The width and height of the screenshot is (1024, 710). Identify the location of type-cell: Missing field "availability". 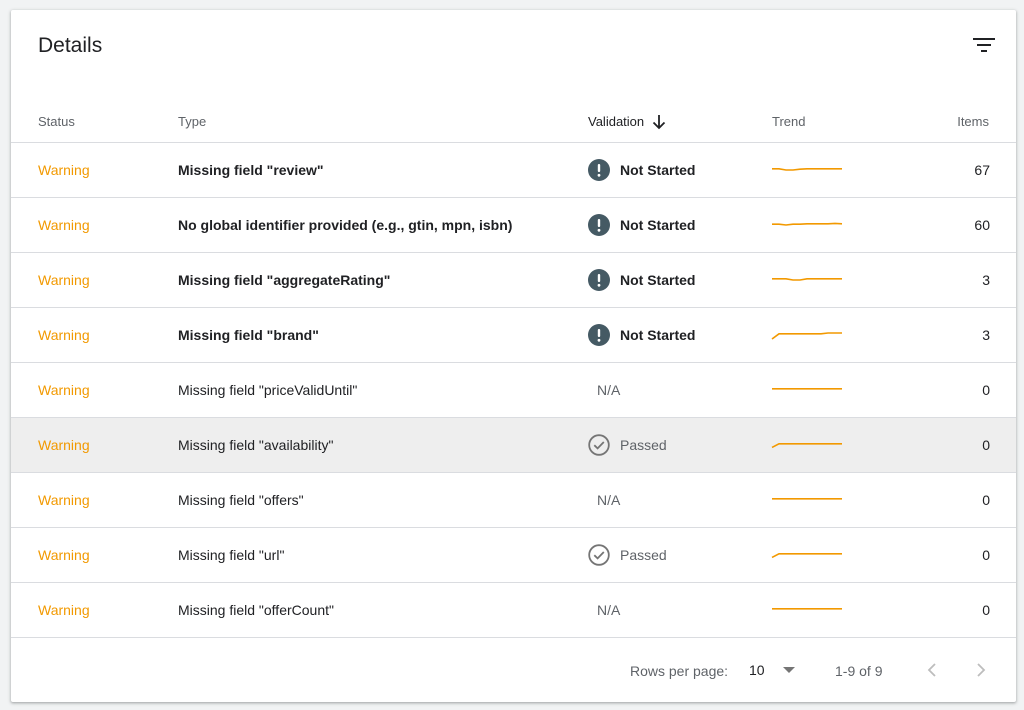
(256, 445).